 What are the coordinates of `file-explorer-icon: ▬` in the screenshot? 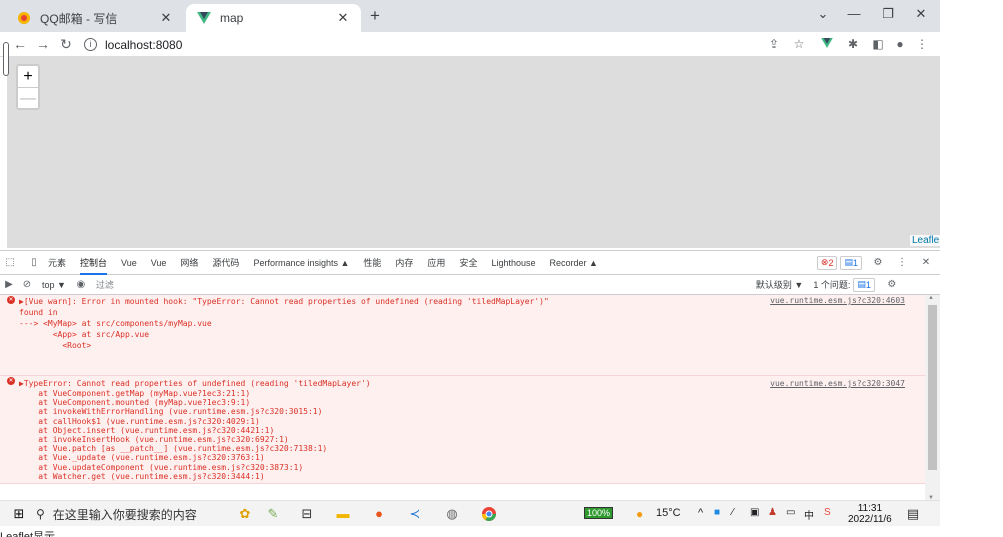 It's located at (343, 514).